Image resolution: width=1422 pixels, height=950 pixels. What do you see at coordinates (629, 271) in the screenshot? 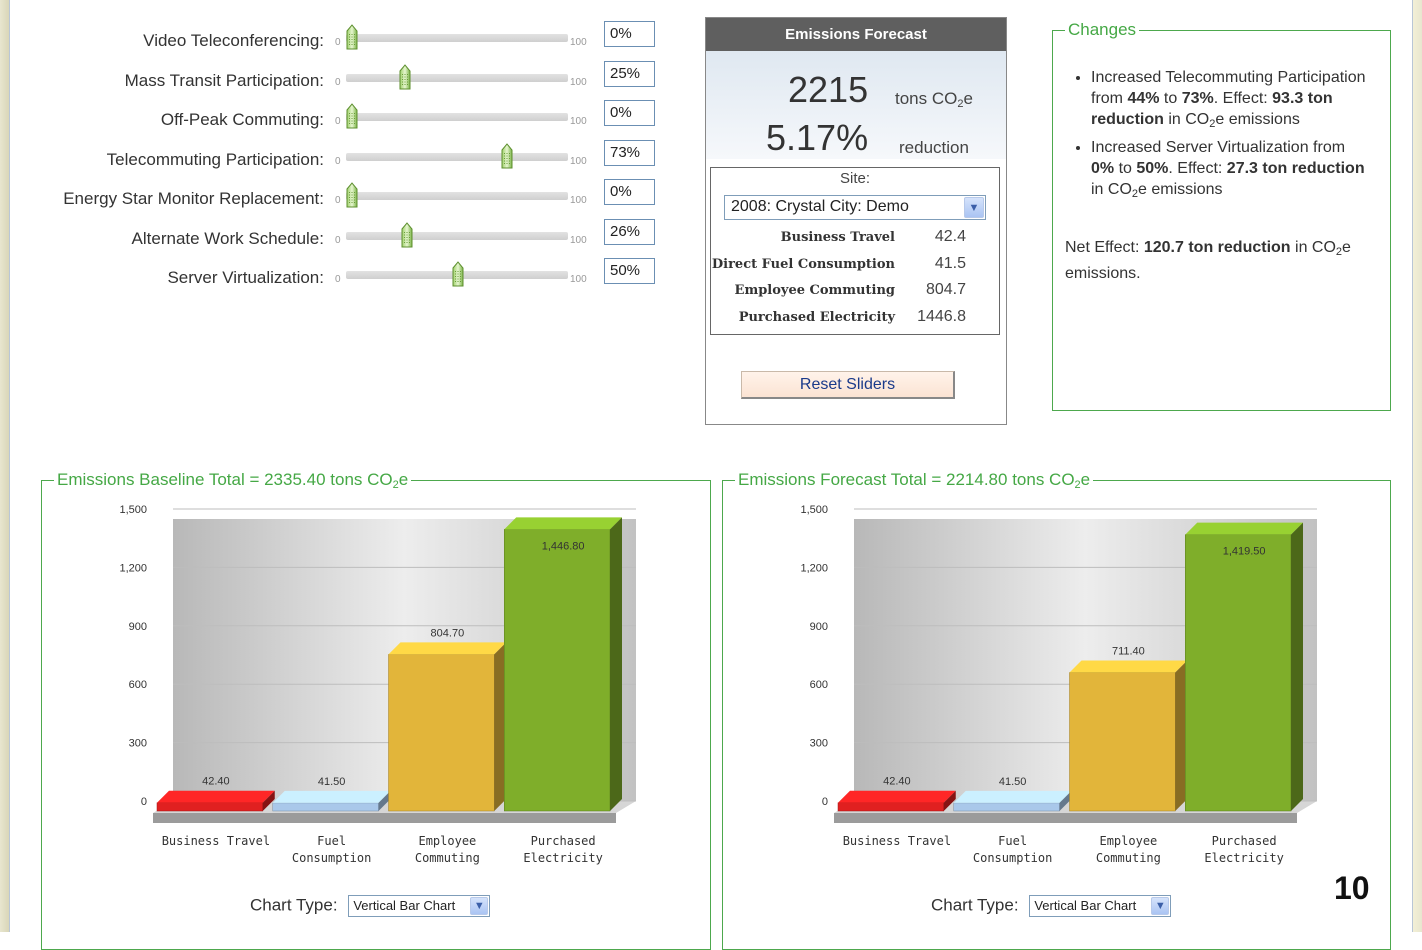
I see `slider-value-input: 50%` at bounding box center [629, 271].